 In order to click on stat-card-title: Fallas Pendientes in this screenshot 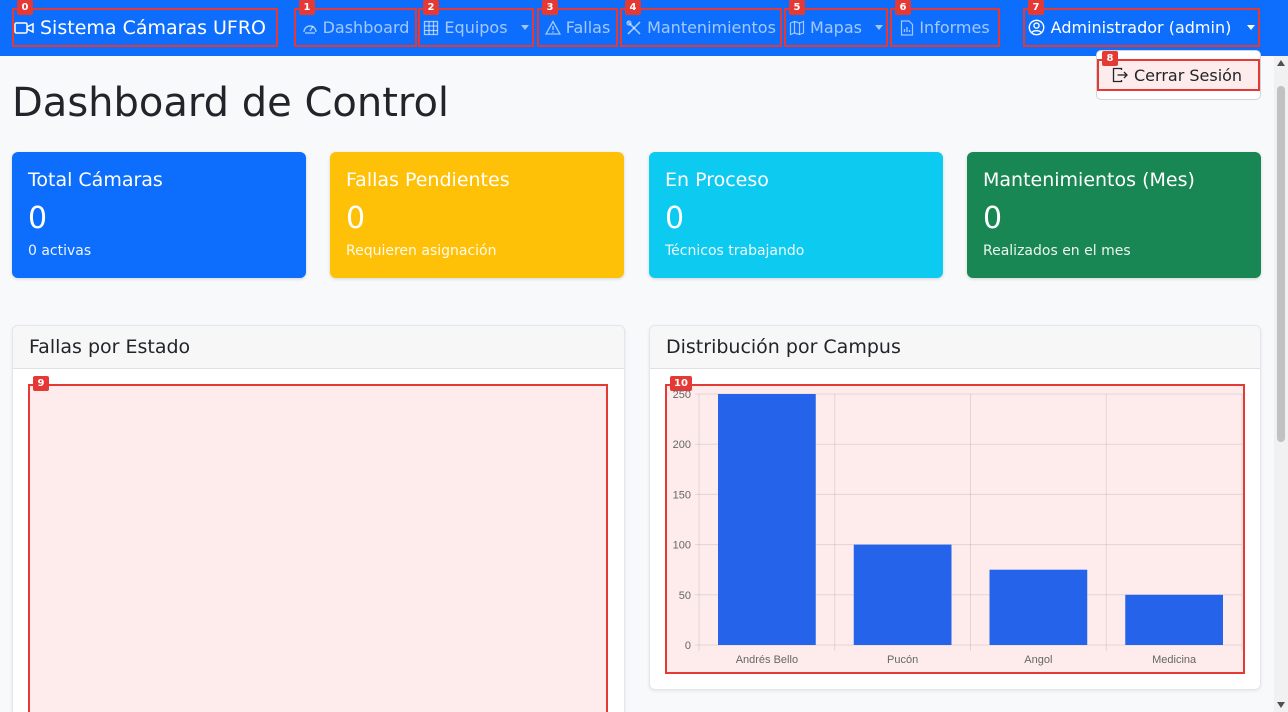, I will do `click(428, 180)`.